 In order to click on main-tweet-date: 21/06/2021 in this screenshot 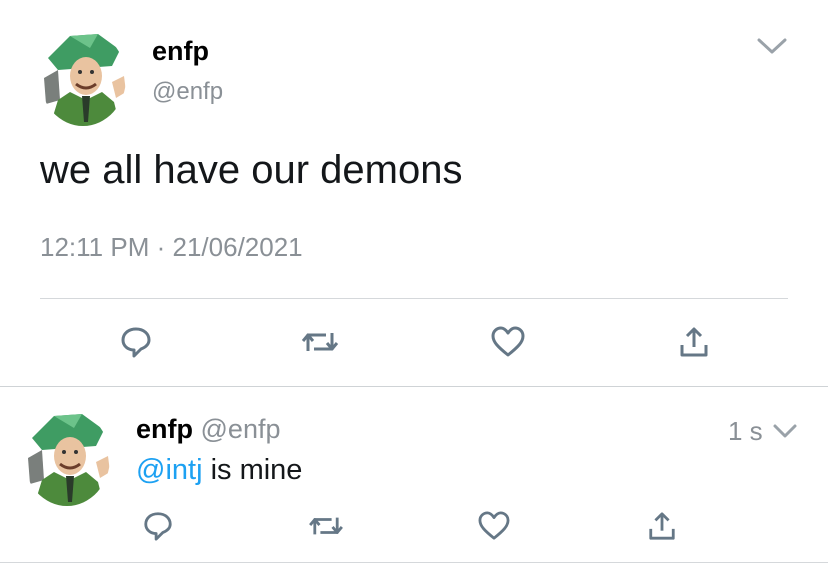, I will do `click(237, 247)`.